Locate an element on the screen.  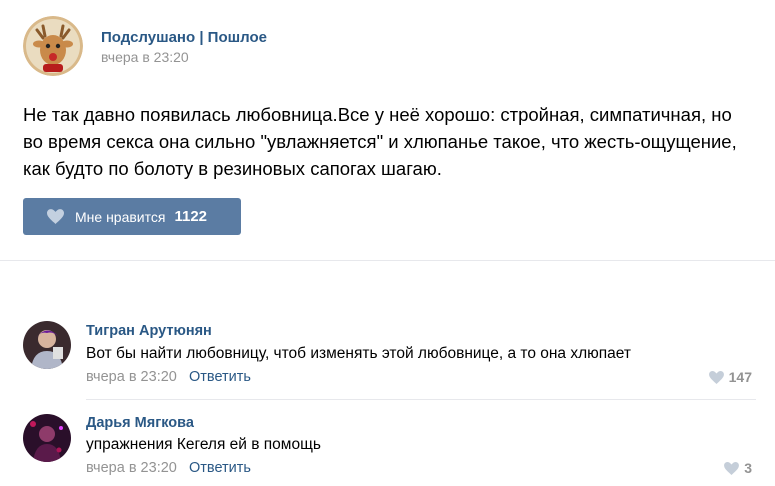
comment-text: упражнения Кегеля ей в помощь is located at coordinates (203, 444).